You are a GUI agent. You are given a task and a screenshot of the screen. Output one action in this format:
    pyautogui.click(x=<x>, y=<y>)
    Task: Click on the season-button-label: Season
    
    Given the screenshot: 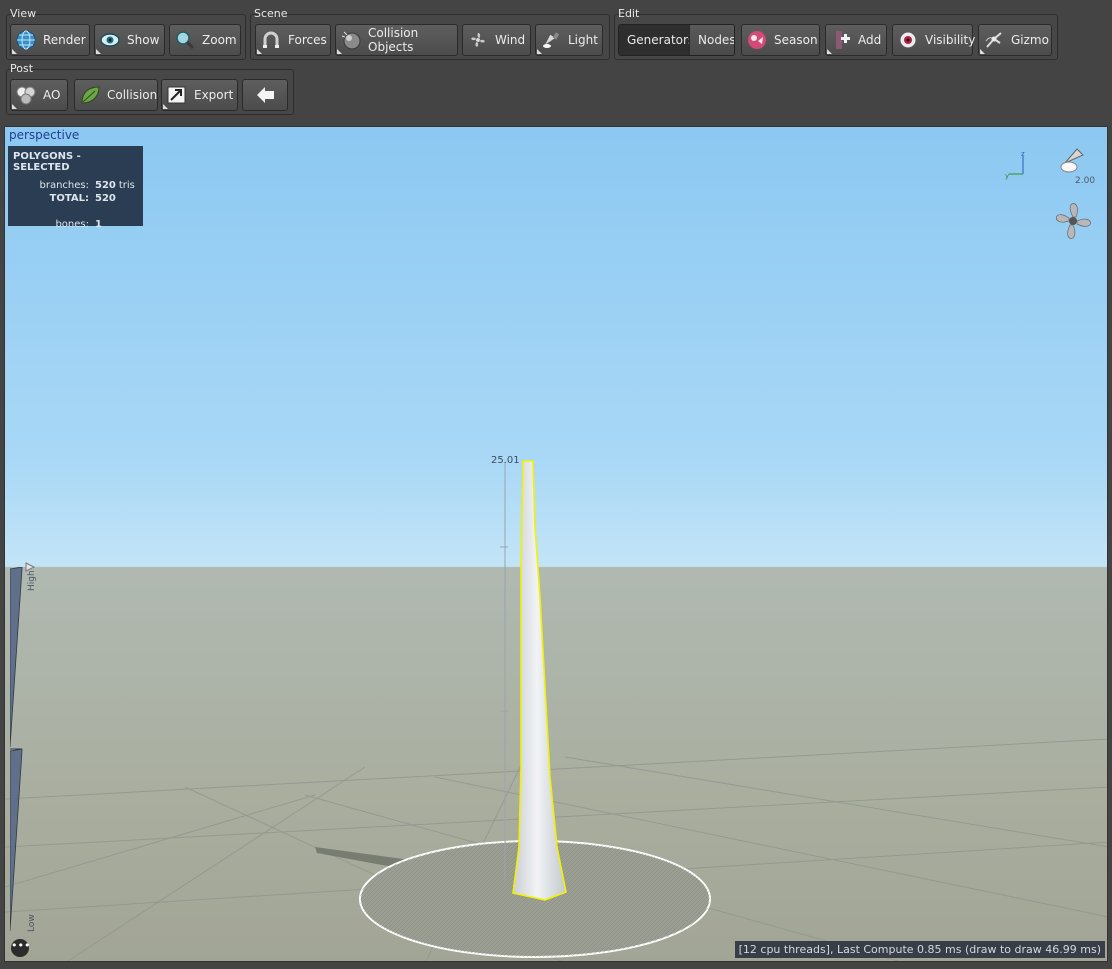 What is the action you would take?
    pyautogui.click(x=796, y=40)
    